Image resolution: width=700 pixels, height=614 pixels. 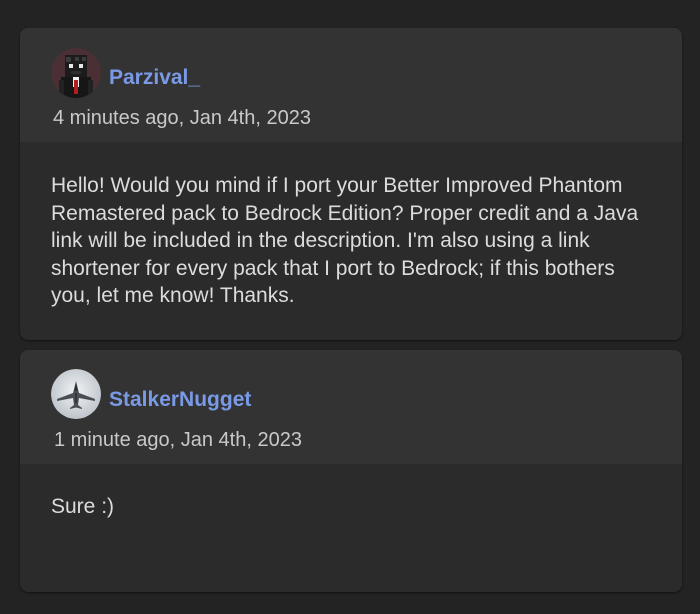 I want to click on jet-fighter-avatar-icon, so click(x=76, y=394).